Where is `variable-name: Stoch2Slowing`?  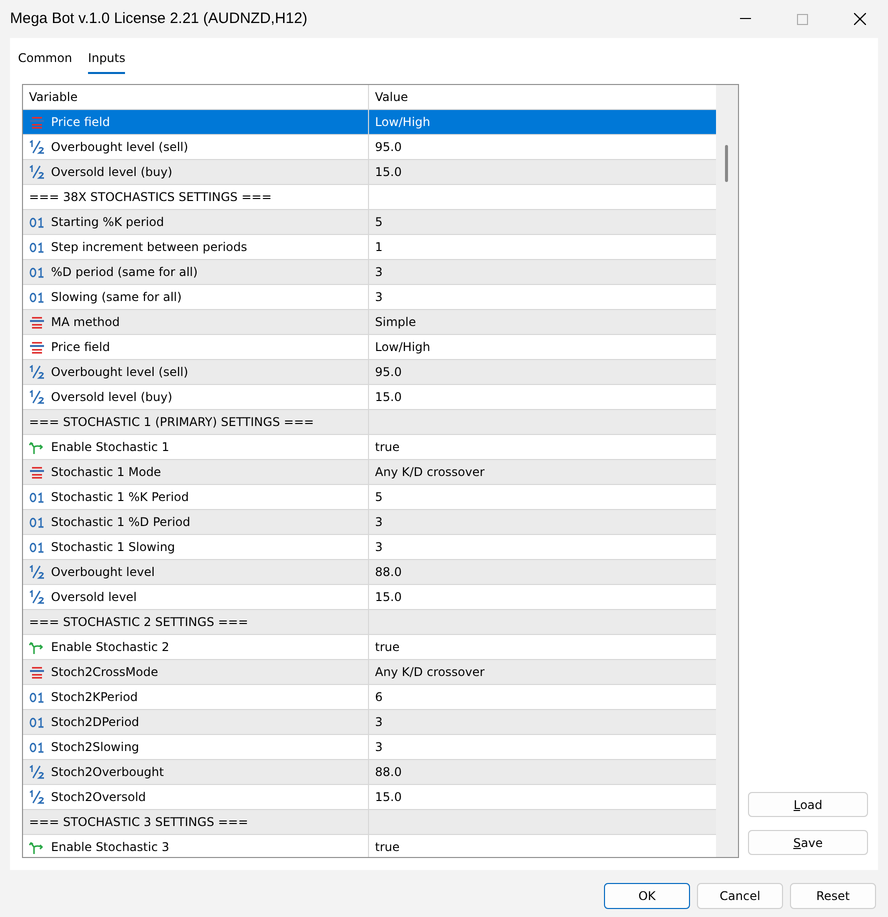
variable-name: Stoch2Slowing is located at coordinates (95, 747).